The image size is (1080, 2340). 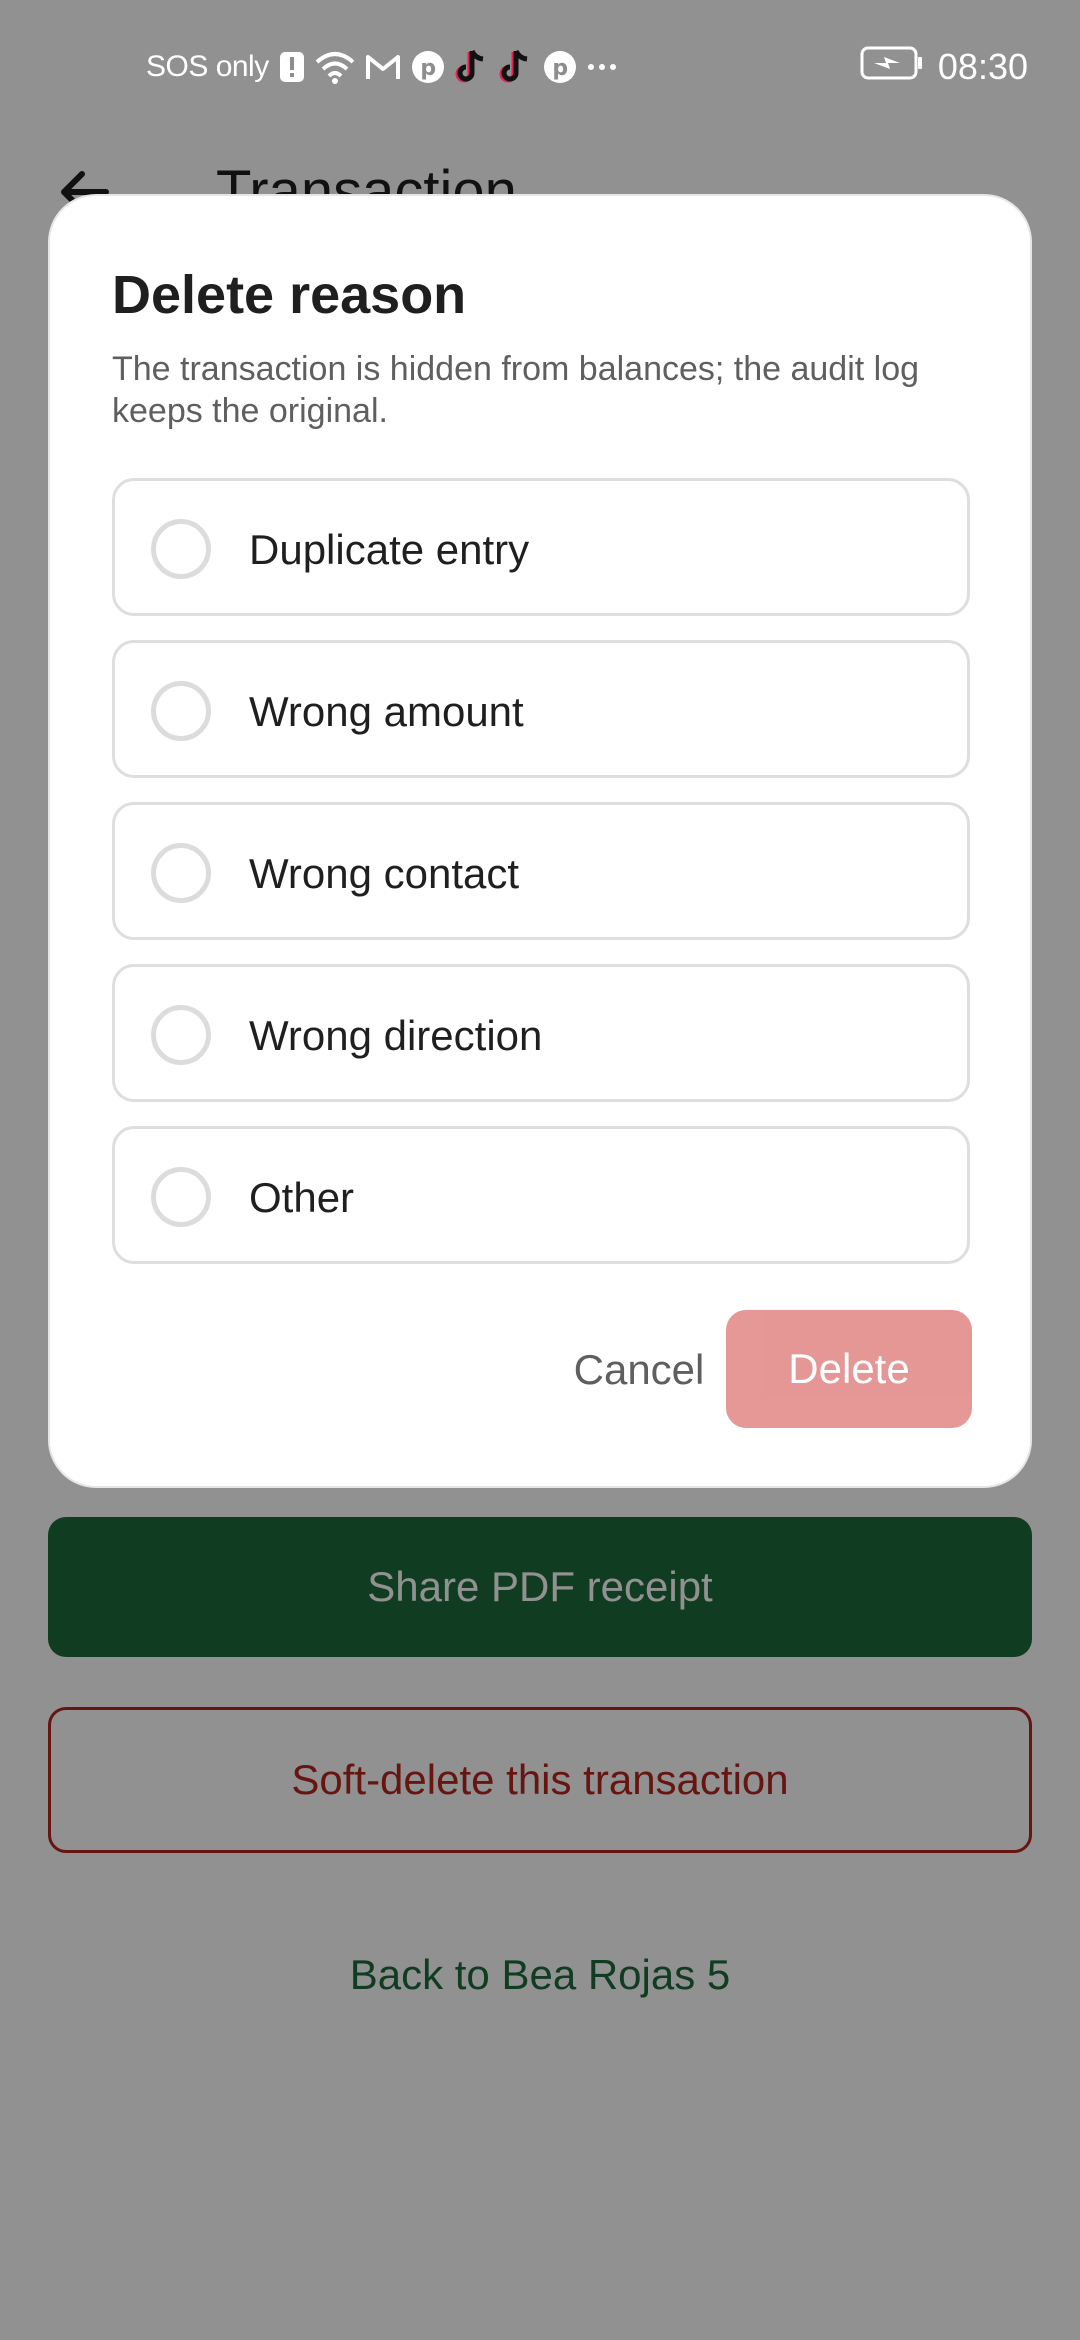 I want to click on clock: 08:30, so click(x=982, y=66).